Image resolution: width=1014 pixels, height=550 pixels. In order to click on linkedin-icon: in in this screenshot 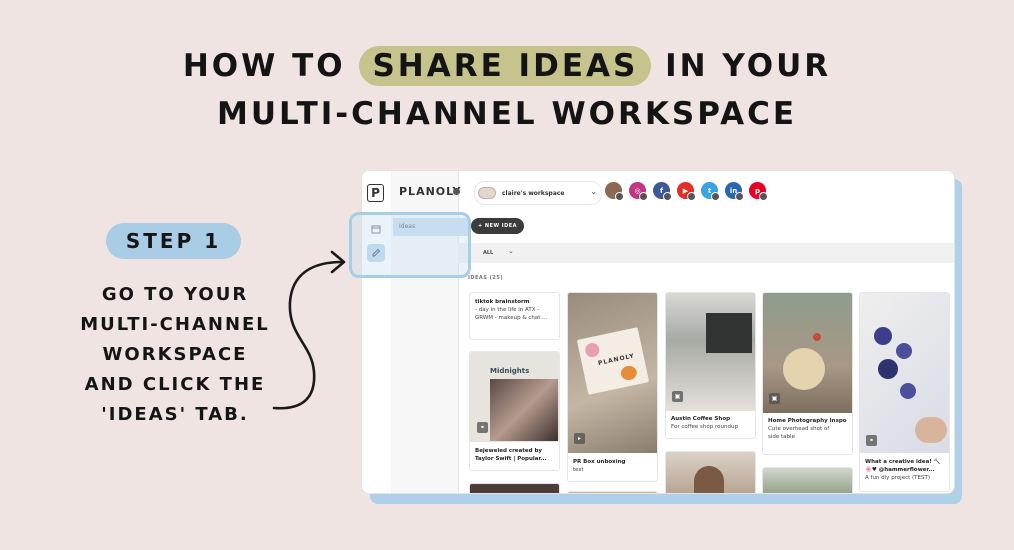, I will do `click(734, 191)`.